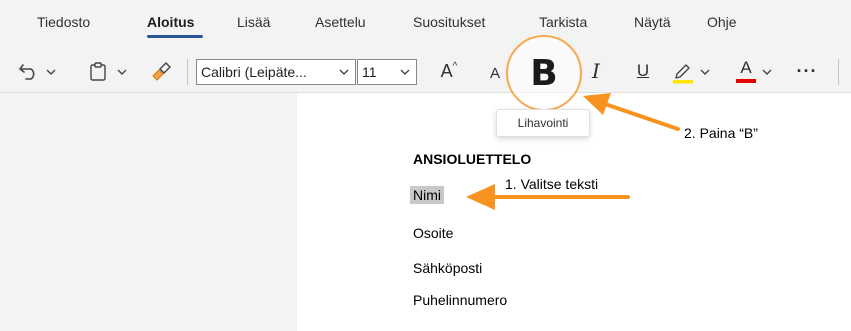 The height and width of the screenshot is (331, 851). What do you see at coordinates (170, 22) in the screenshot?
I see `tab-aloitus: Aloitus` at bounding box center [170, 22].